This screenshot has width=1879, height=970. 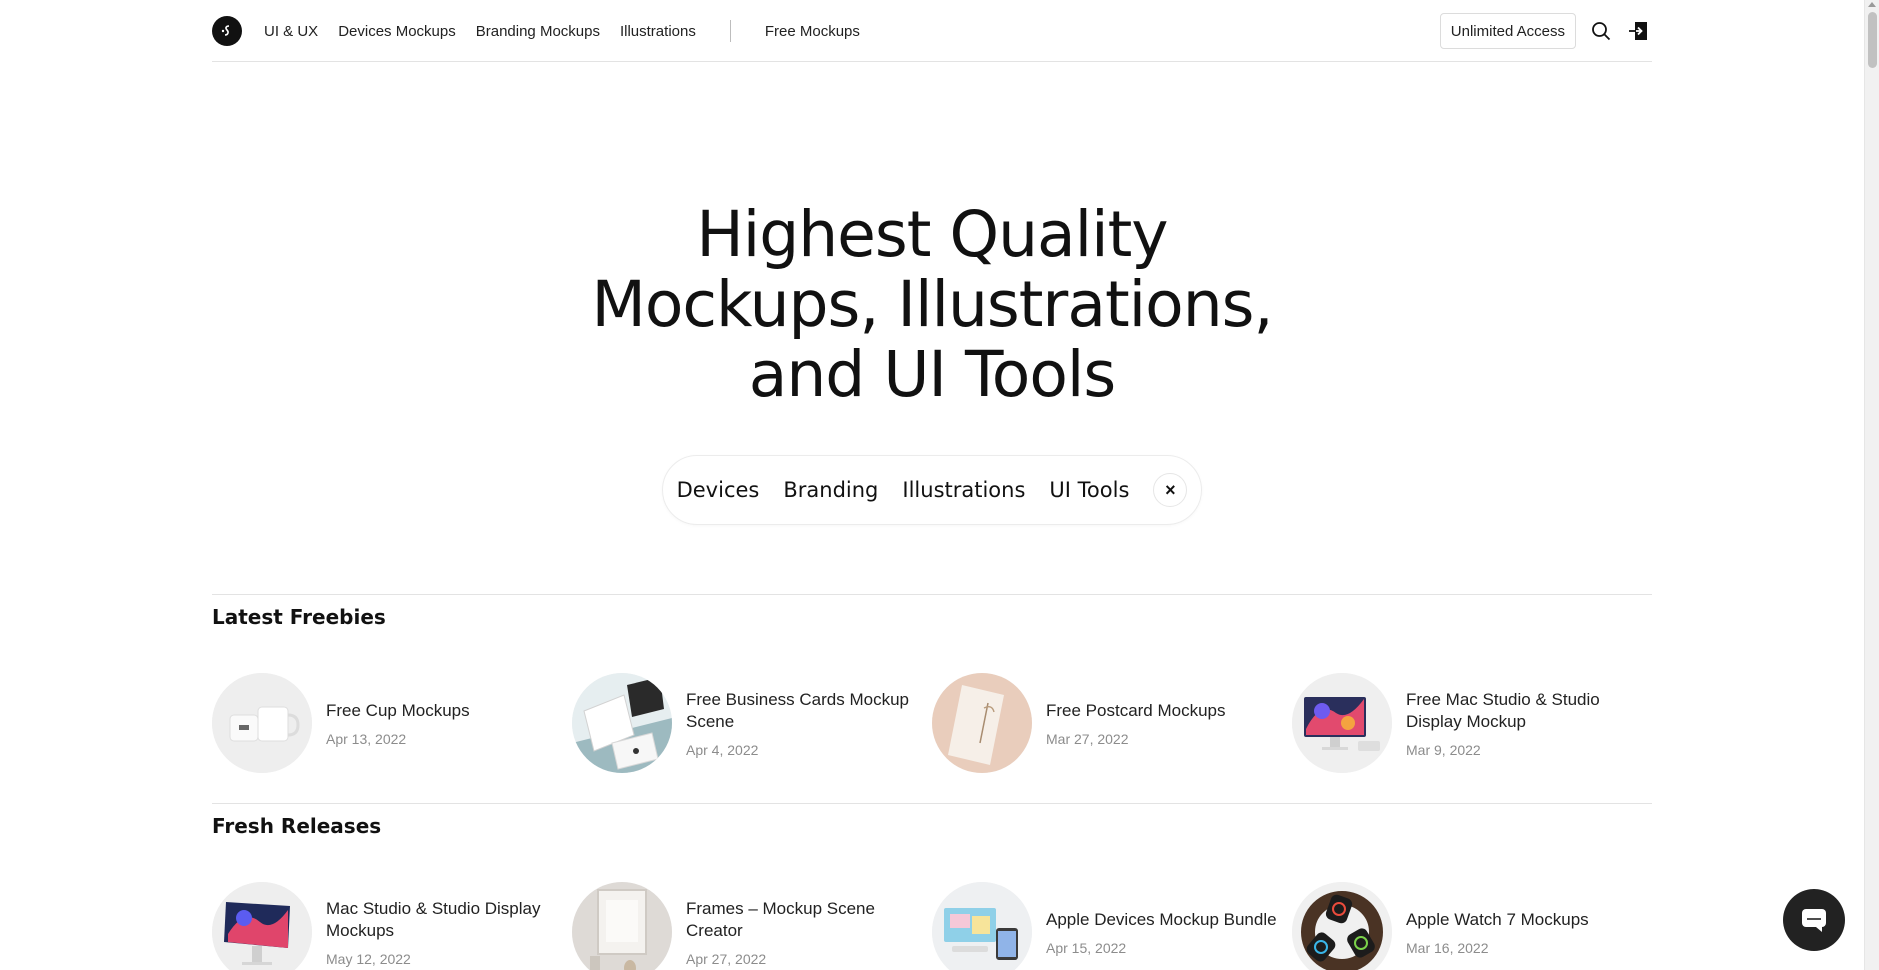 What do you see at coordinates (1087, 738) in the screenshot?
I see `card-date: Mar 27, 2022` at bounding box center [1087, 738].